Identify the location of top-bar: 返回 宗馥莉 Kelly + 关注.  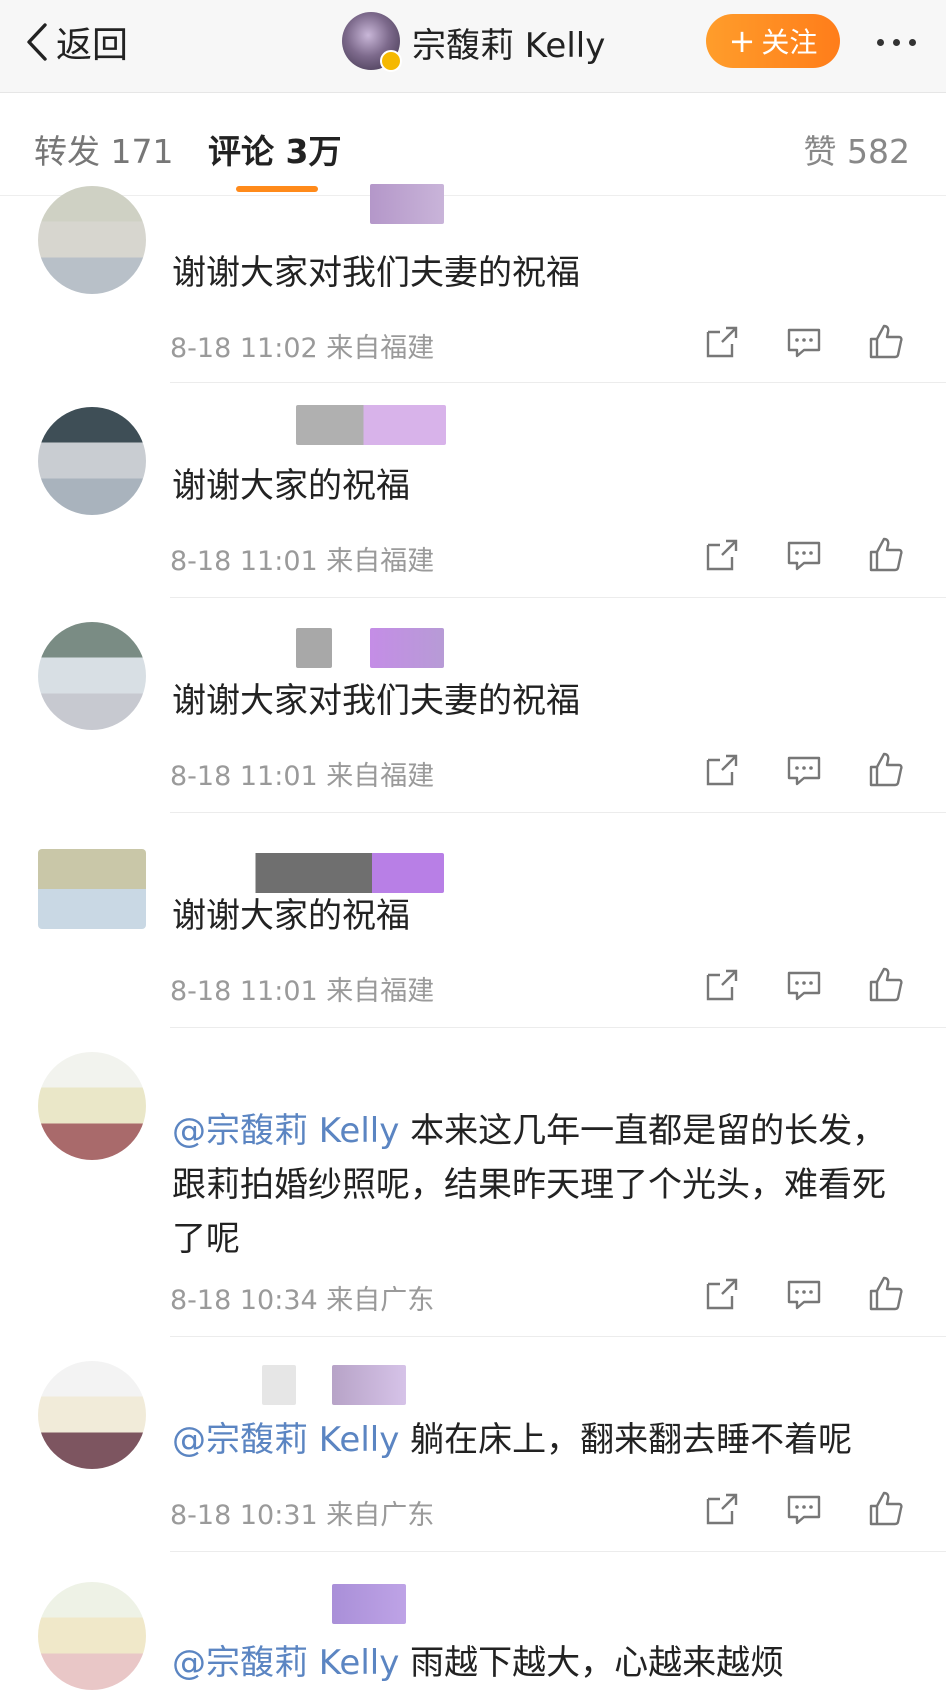
(473, 46).